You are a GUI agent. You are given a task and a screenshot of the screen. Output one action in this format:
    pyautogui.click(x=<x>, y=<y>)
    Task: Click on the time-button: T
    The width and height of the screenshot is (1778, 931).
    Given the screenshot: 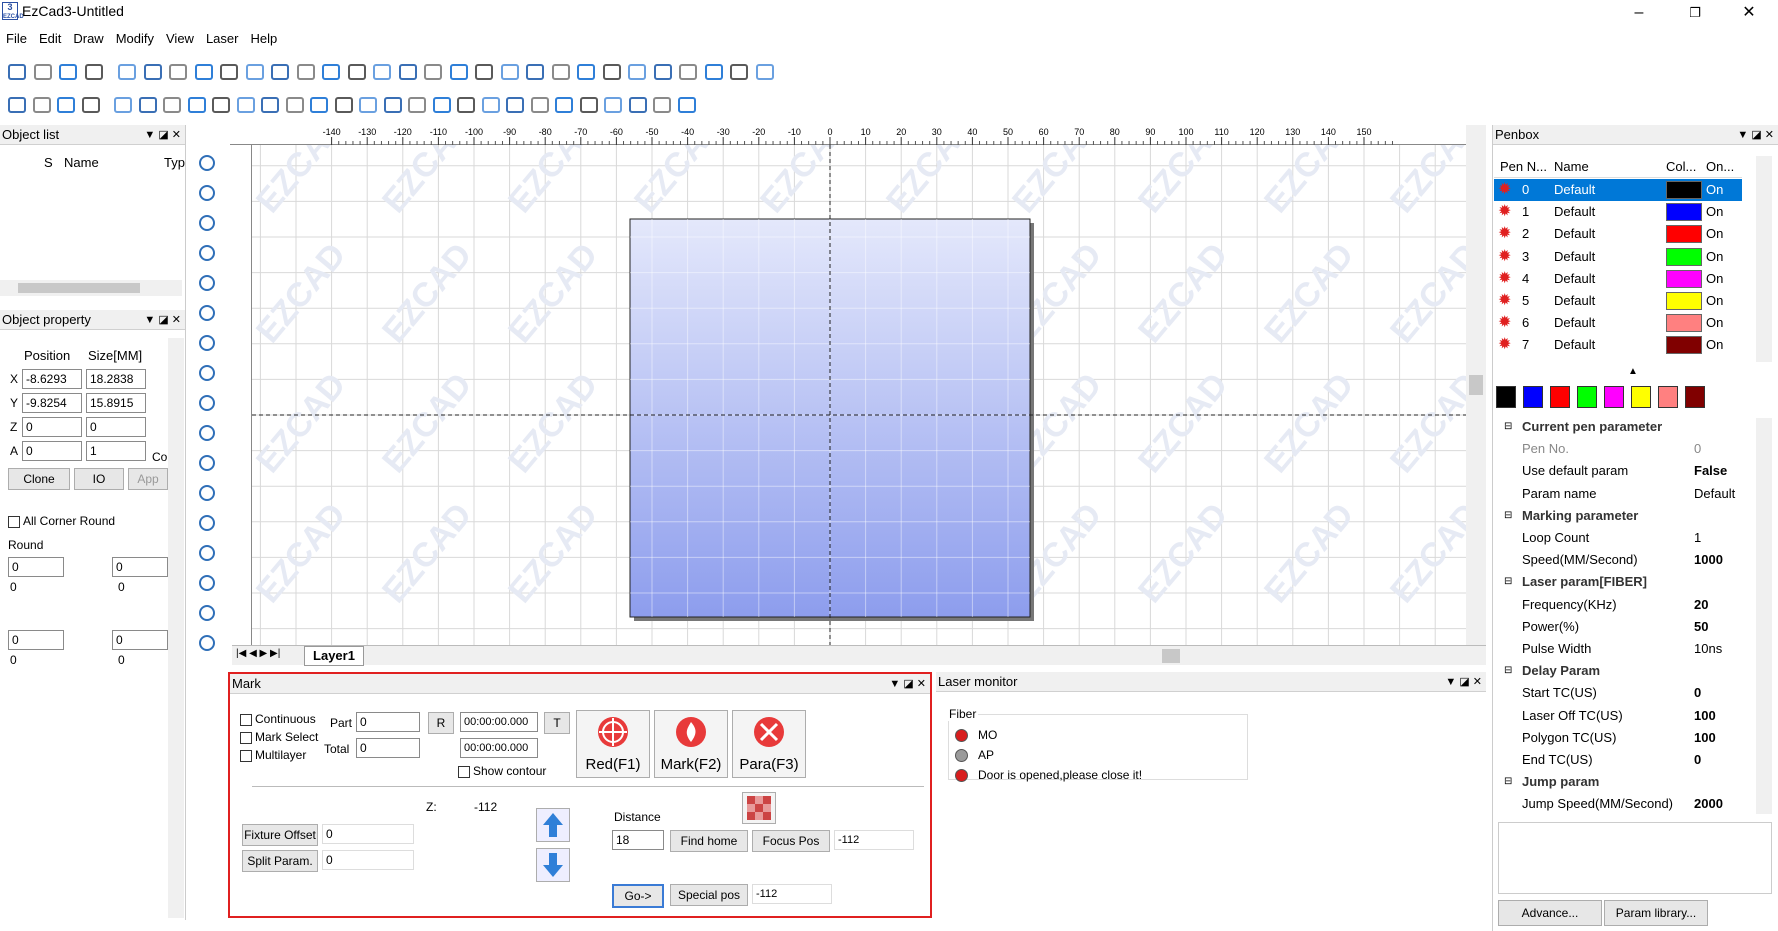 What is the action you would take?
    pyautogui.click(x=557, y=723)
    